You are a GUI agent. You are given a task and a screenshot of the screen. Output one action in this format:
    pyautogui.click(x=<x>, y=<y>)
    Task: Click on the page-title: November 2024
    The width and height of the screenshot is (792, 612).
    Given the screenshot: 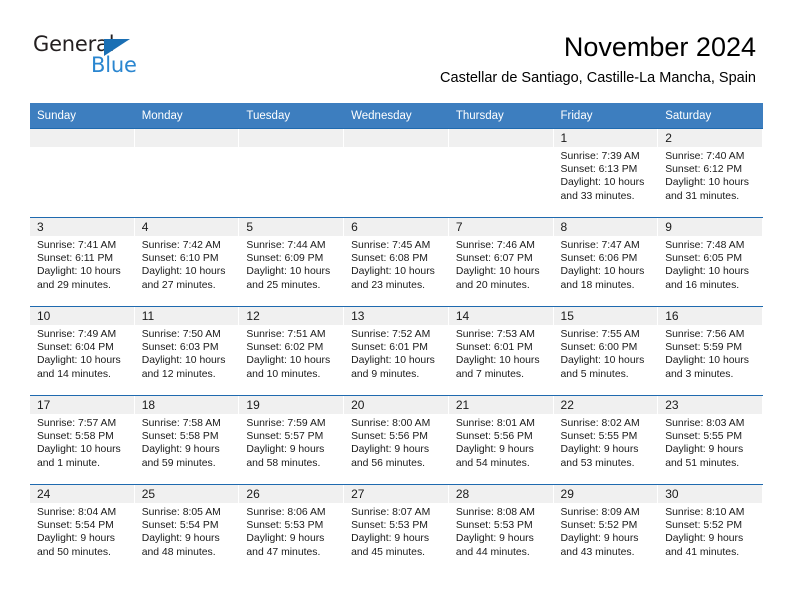 What is the action you would take?
    pyautogui.click(x=659, y=47)
    